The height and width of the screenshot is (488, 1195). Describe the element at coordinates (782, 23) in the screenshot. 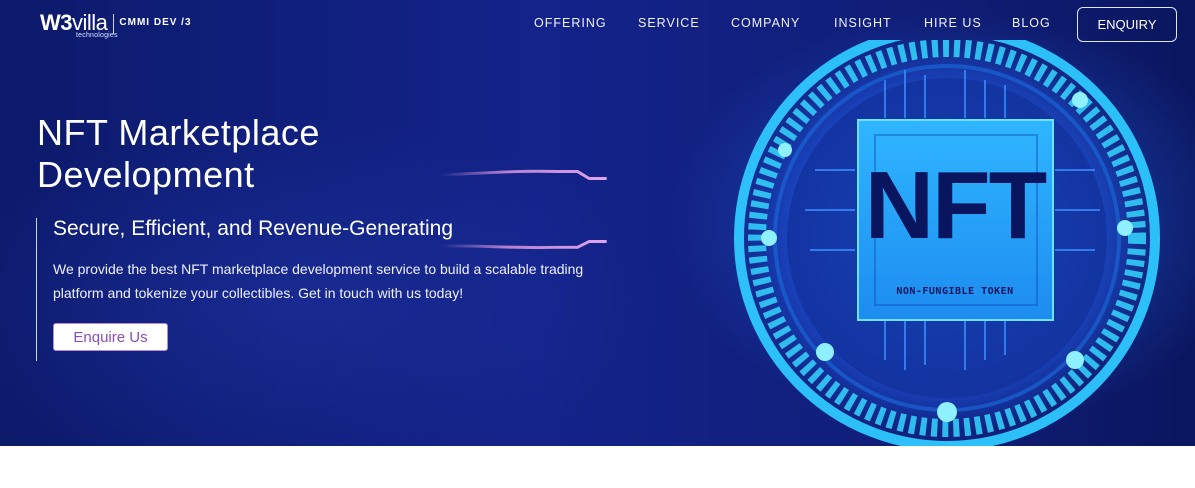

I see `nav-item-company: COMPANY` at that location.